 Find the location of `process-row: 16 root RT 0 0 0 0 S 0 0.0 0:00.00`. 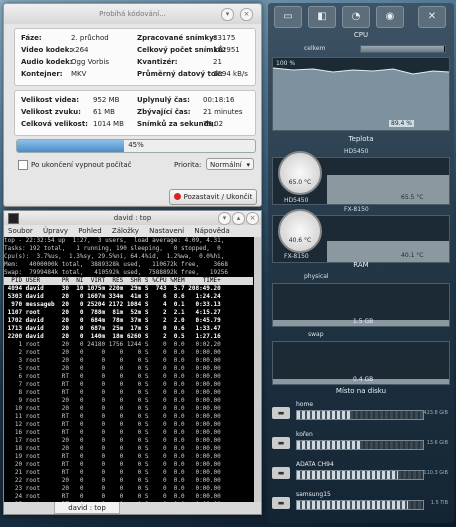

process-row: 16 root RT 0 0 0 0 S 0 0.0 0:00.00 is located at coordinates (112, 432).